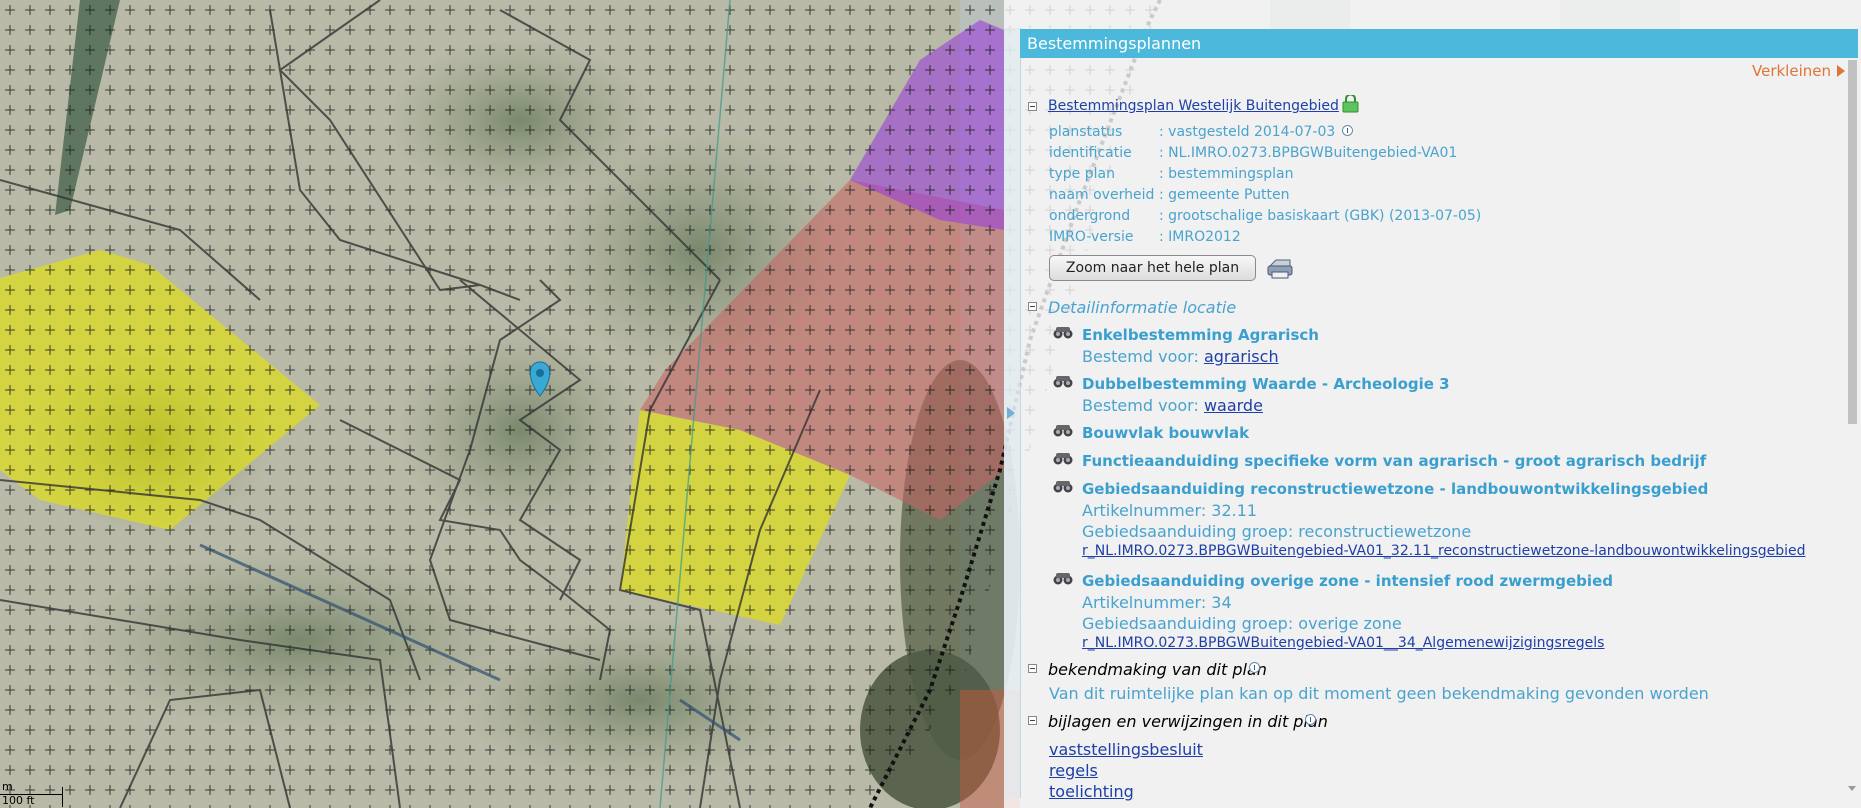 The height and width of the screenshot is (808, 1861). Describe the element at coordinates (1233, 405) in the screenshot. I see `purpose-link: waarde` at that location.